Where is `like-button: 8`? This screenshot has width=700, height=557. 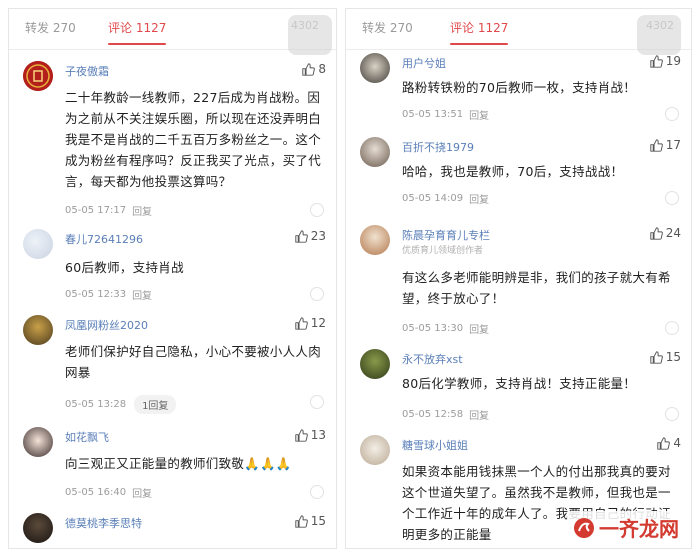 like-button: 8 is located at coordinates (314, 69).